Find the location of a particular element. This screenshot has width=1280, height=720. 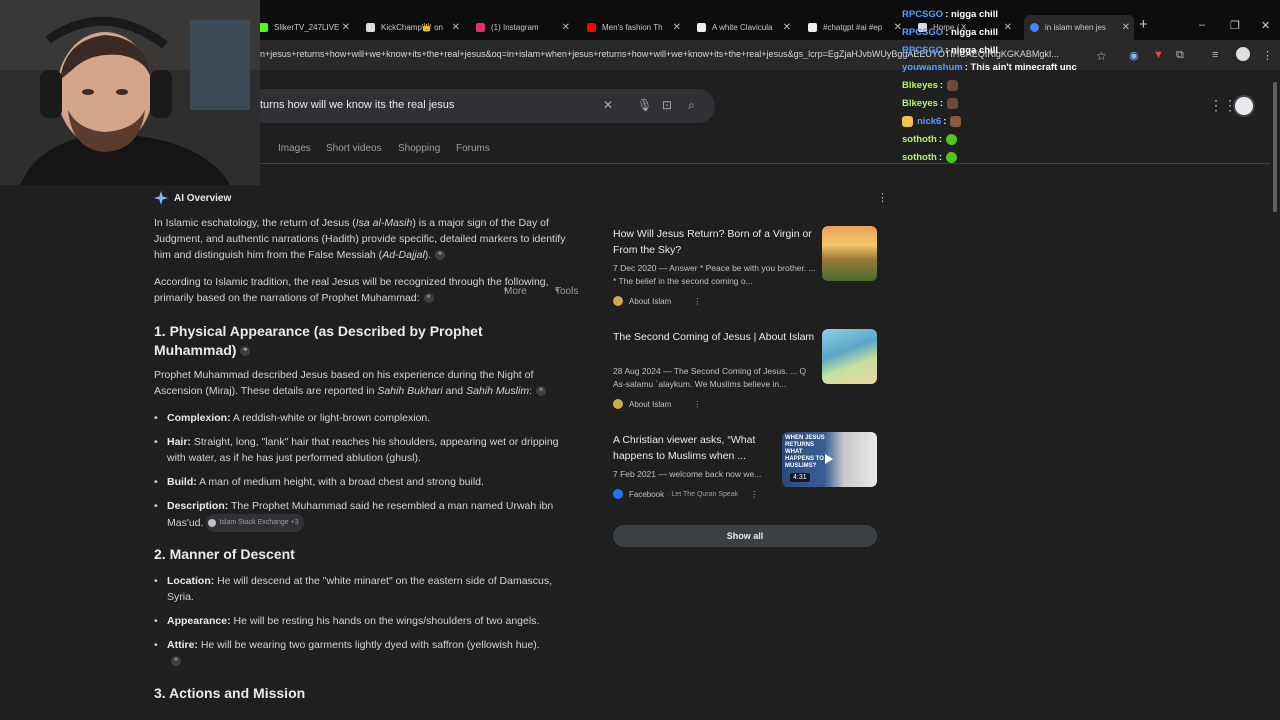

show-all-button: Show all is located at coordinates (745, 536).